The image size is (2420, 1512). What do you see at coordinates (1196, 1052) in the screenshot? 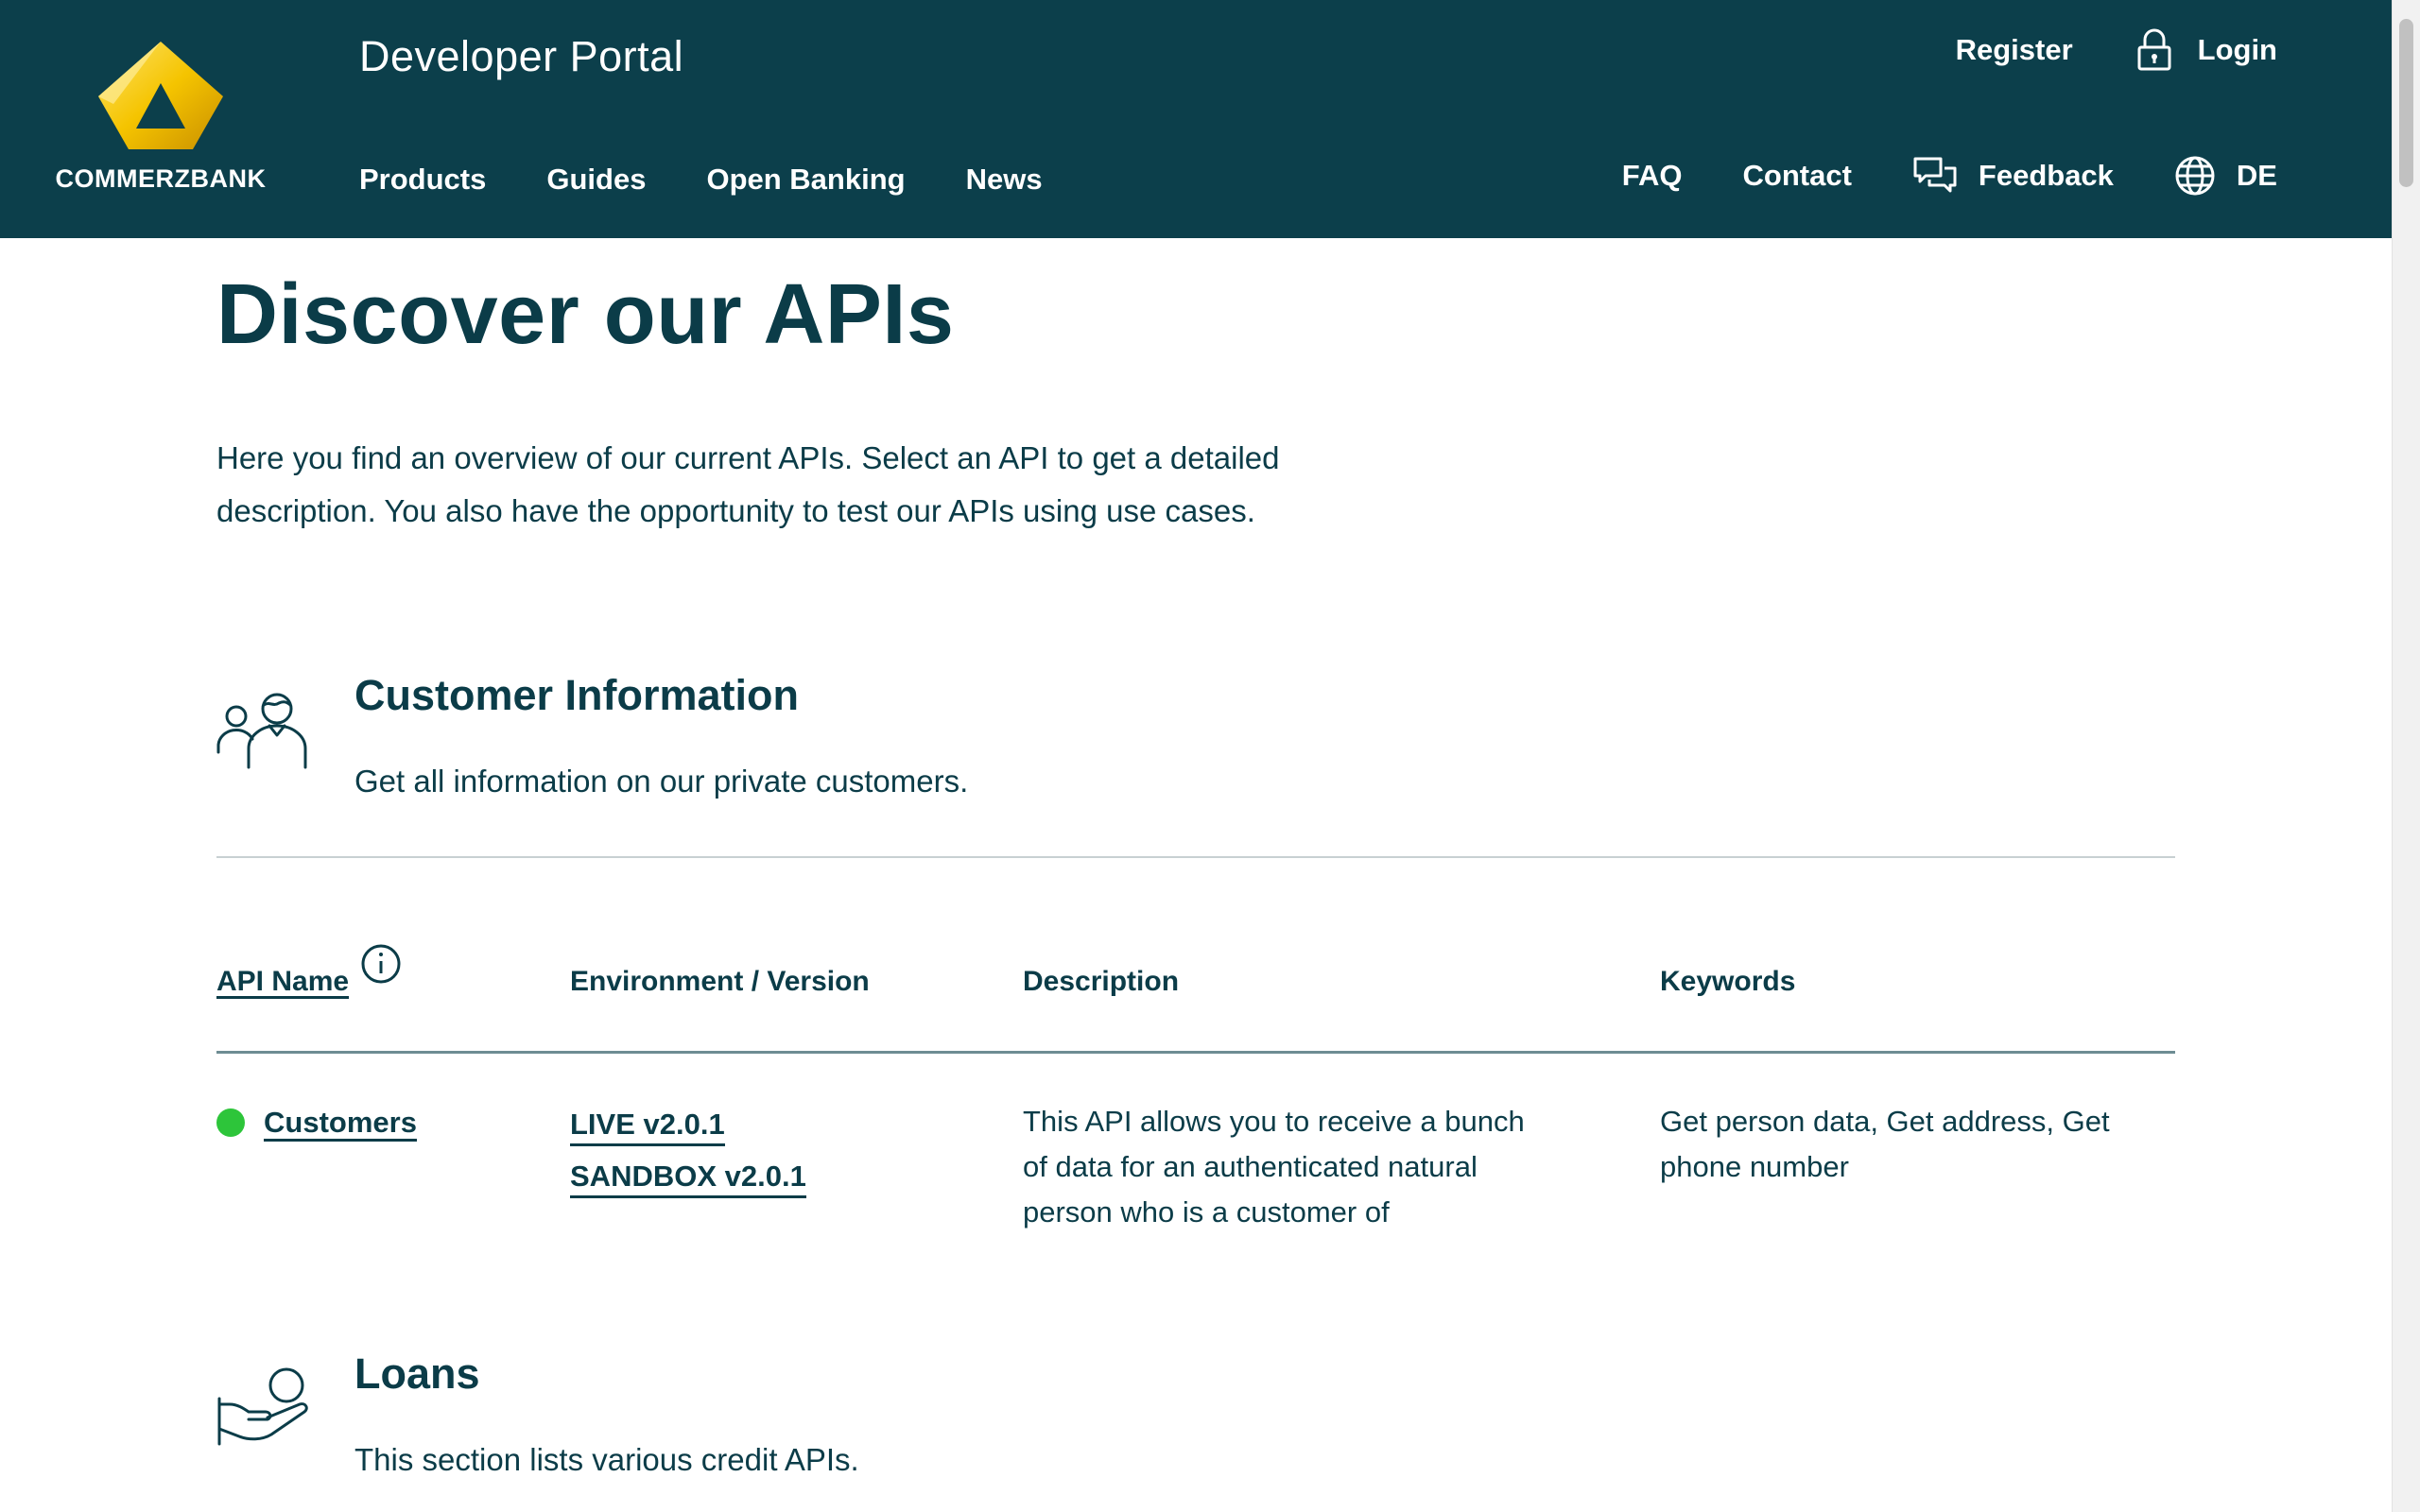
I see `table-header-divider` at bounding box center [1196, 1052].